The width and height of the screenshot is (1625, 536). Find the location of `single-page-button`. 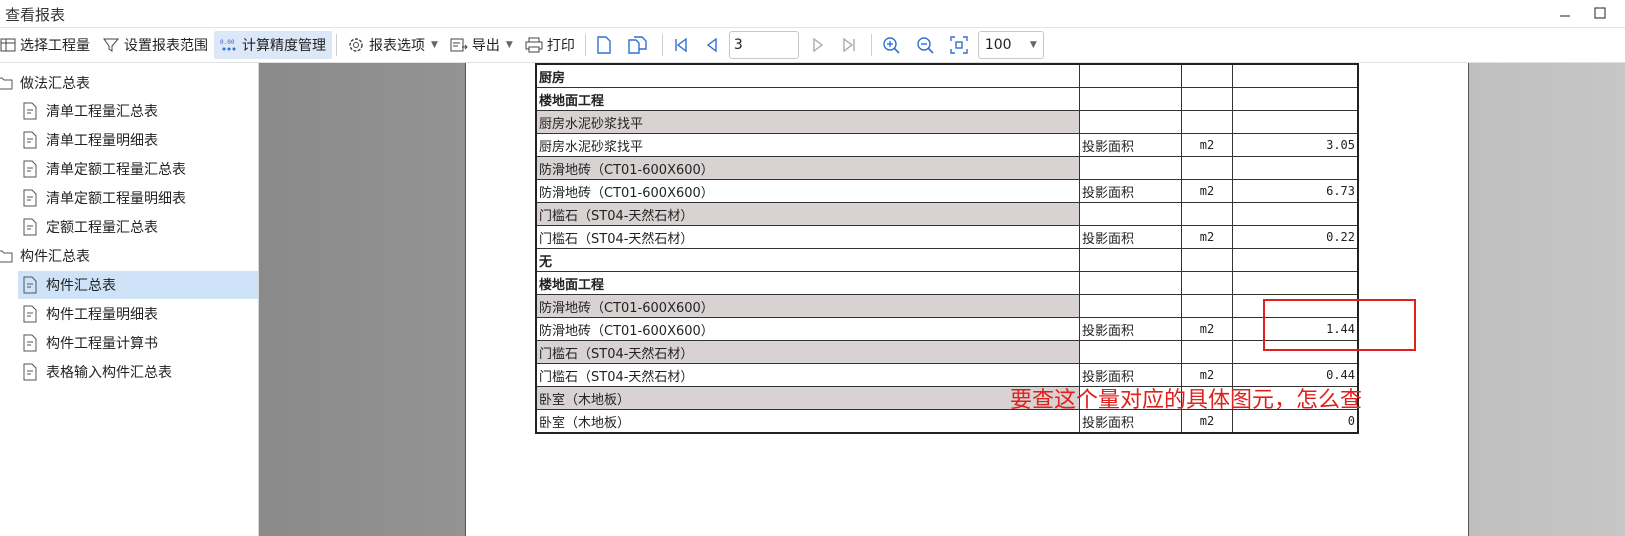

single-page-button is located at coordinates (606, 45).